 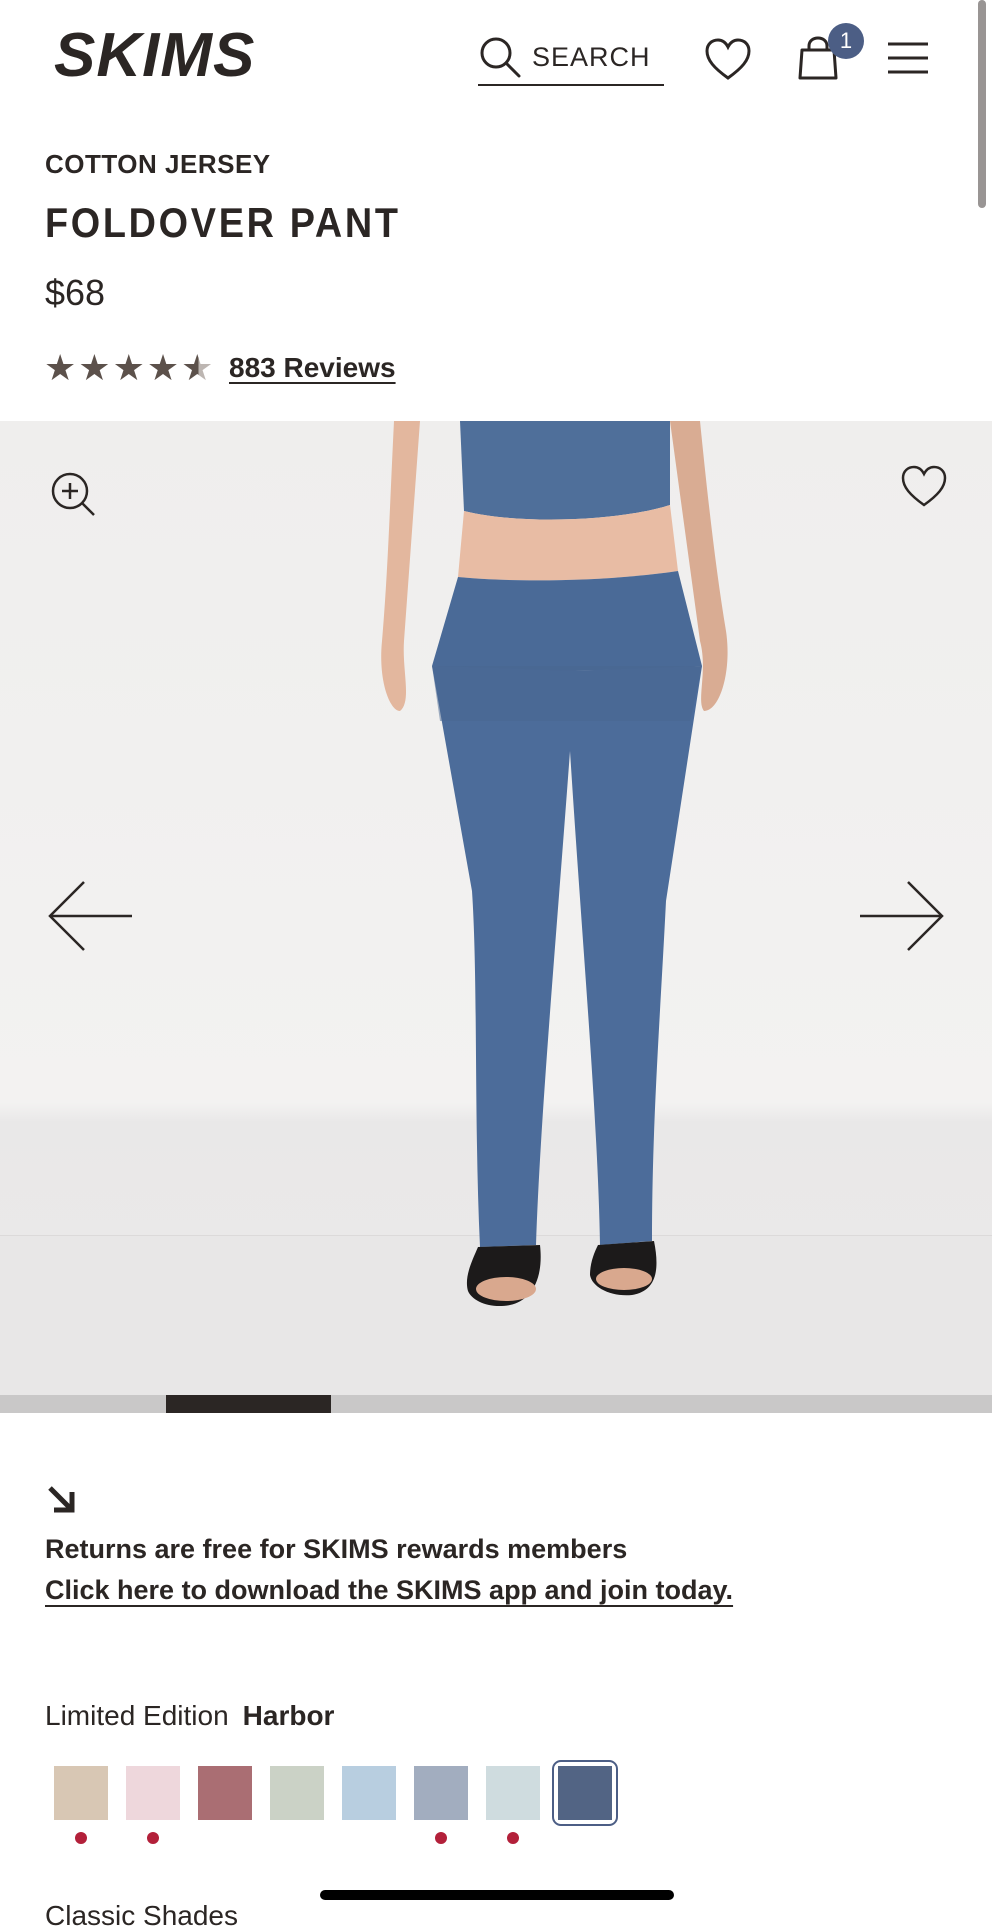 I want to click on site-header: SKIMS SEARCH 1, so click(x=496, y=57).